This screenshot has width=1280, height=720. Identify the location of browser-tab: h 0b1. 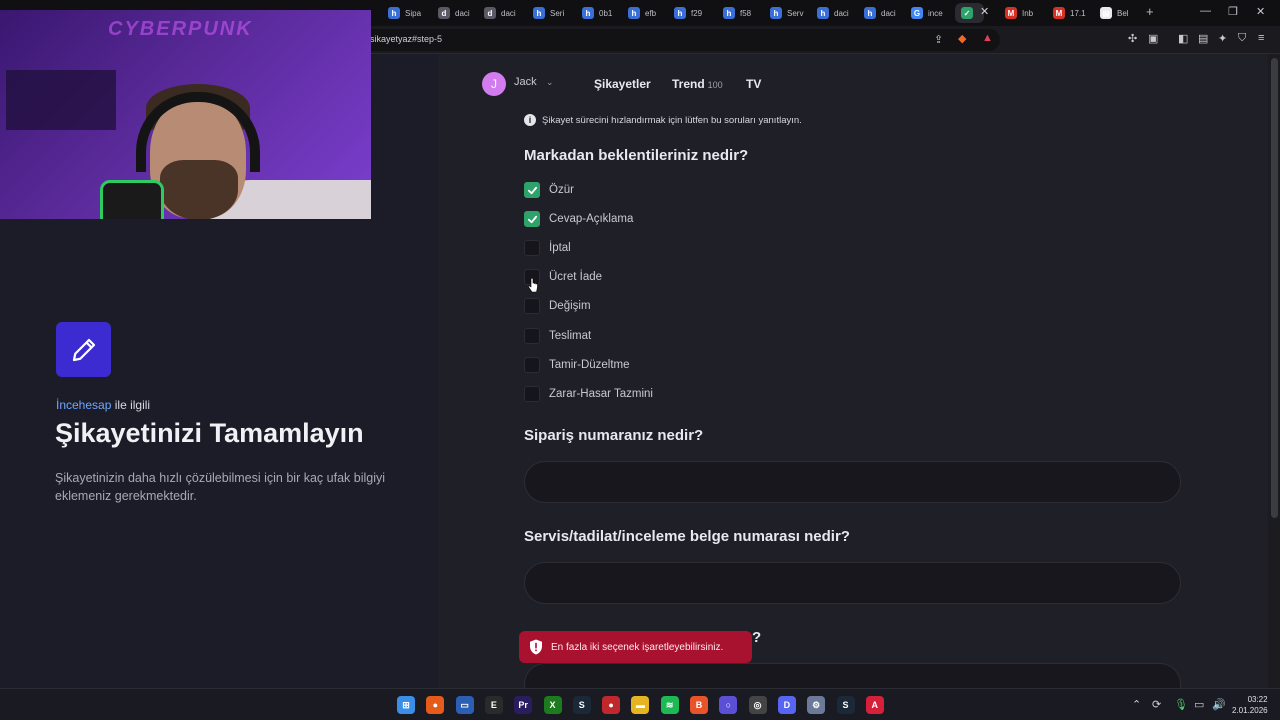
(597, 13).